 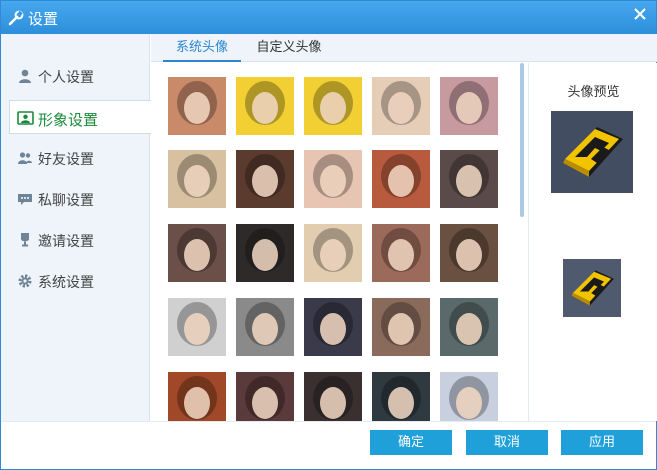 I want to click on window-title: 设置, so click(x=43, y=19).